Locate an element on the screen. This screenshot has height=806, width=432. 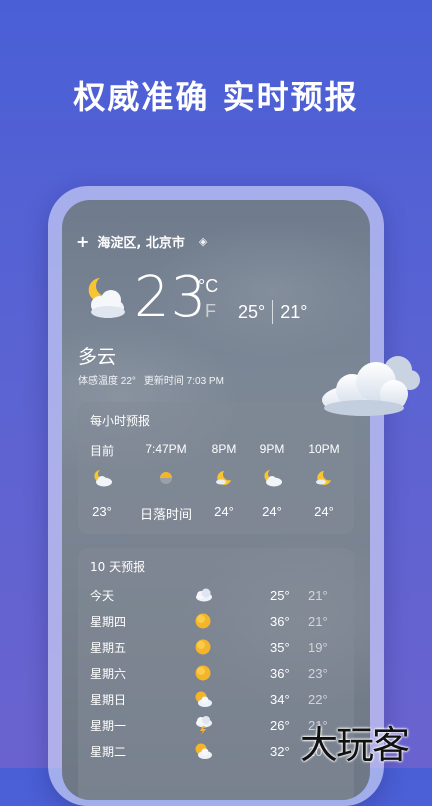
hourly-time: 9PM is located at coordinates (272, 449).